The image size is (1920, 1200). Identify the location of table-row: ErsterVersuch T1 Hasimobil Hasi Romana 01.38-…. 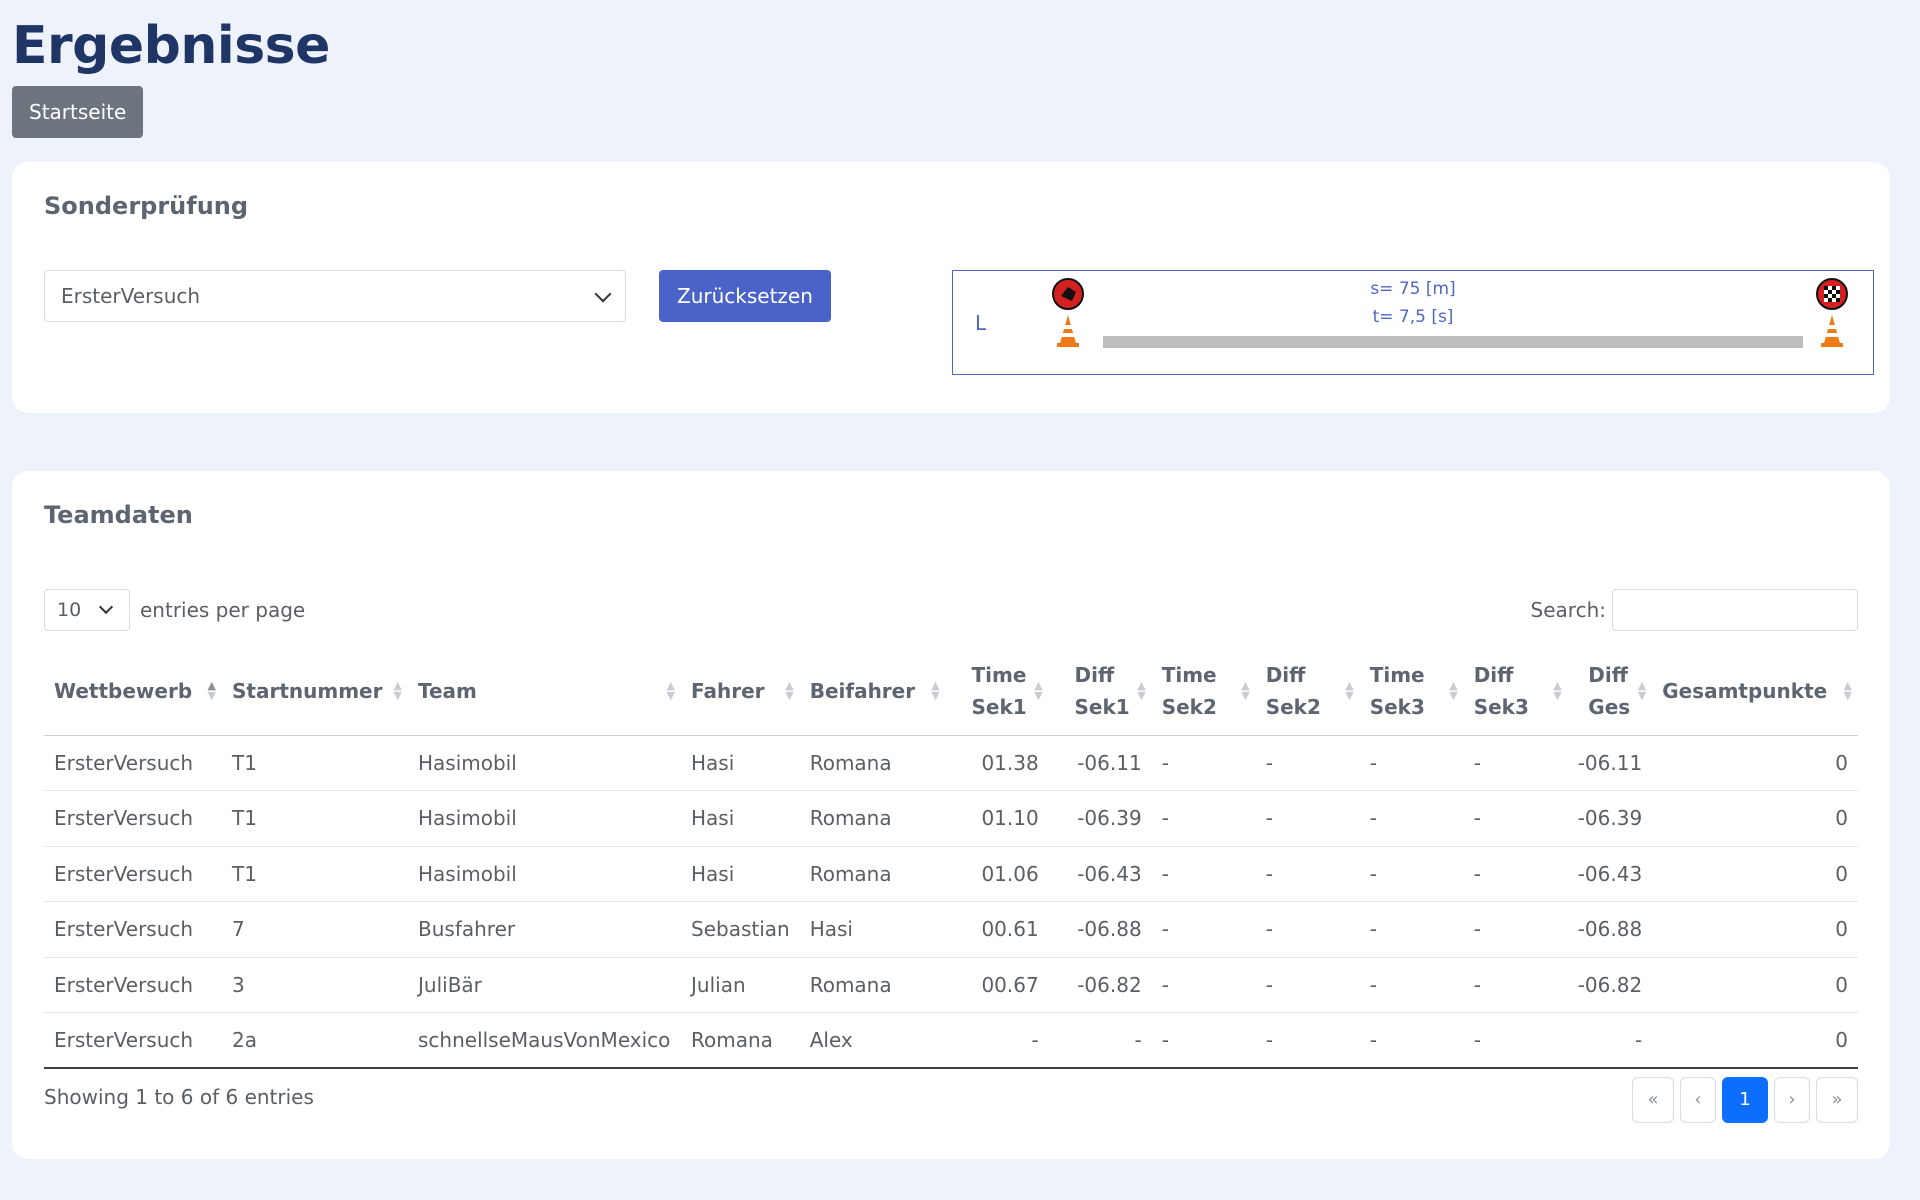
(951, 763).